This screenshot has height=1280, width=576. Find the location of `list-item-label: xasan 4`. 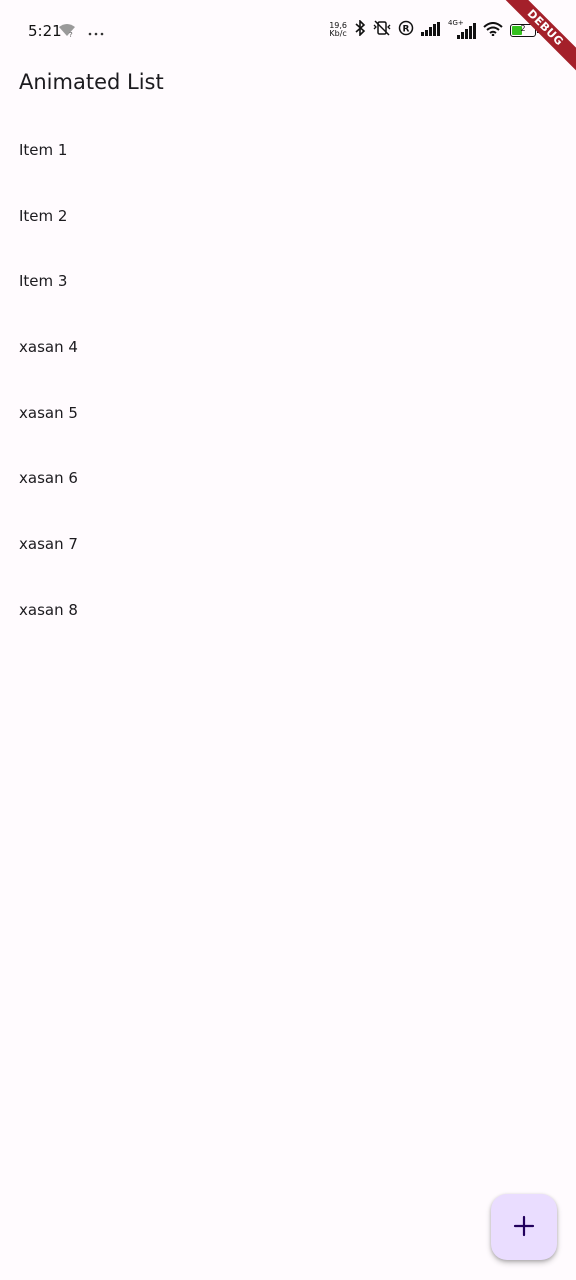

list-item-label: xasan 4 is located at coordinates (48, 346).